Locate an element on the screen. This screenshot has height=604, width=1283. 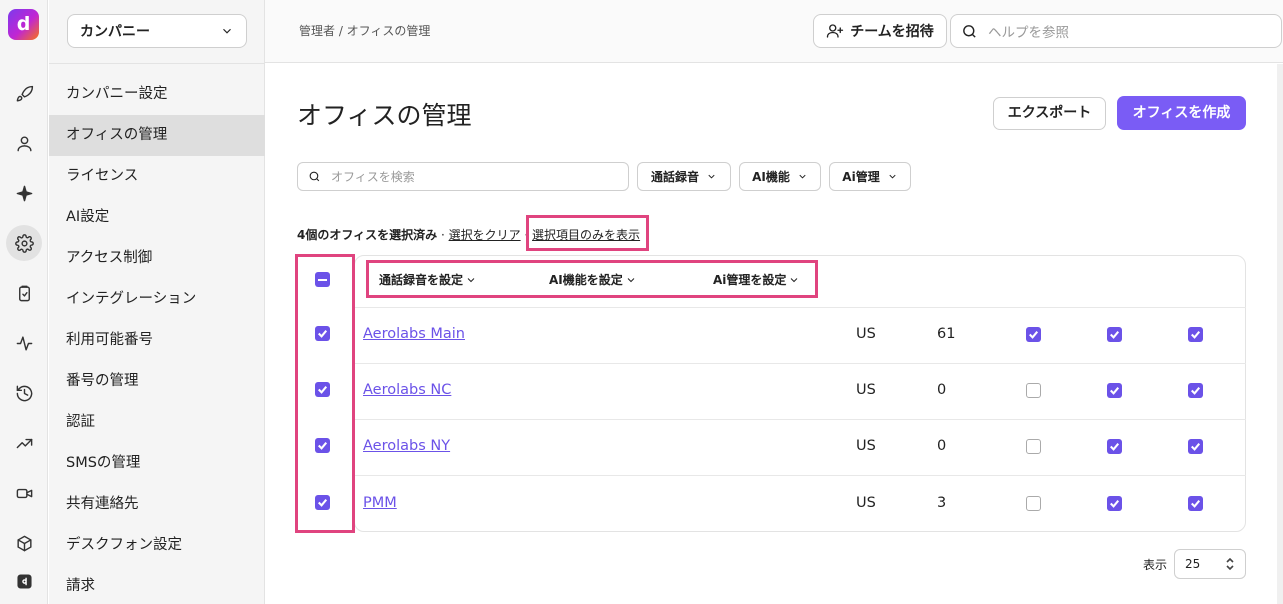
office-name-link: Aerolabs Main is located at coordinates (414, 334).